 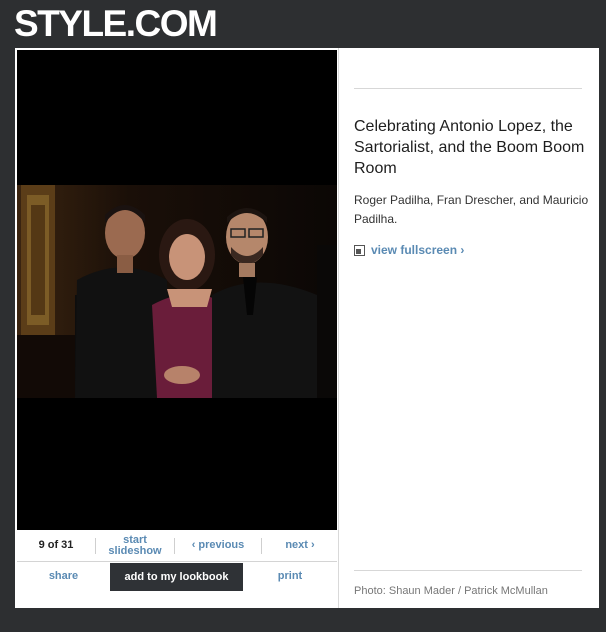 I want to click on view-fullscreen-label: view fullscreen ›, so click(x=418, y=250).